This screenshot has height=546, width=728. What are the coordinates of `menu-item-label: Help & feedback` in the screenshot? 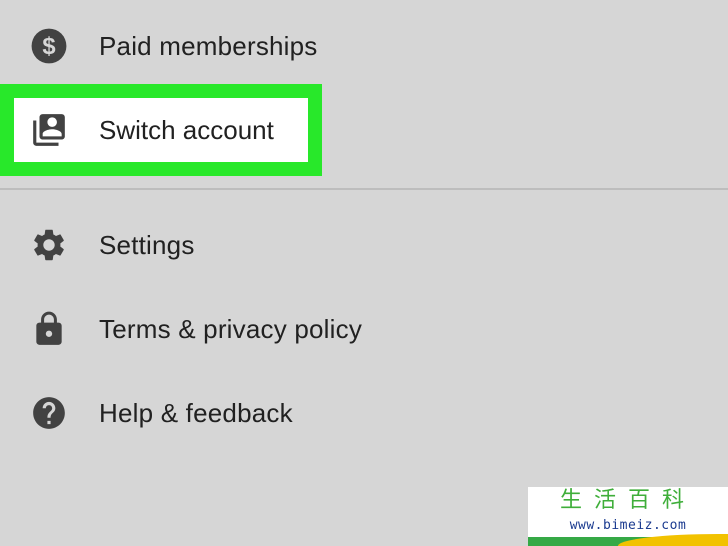 It's located at (196, 413).